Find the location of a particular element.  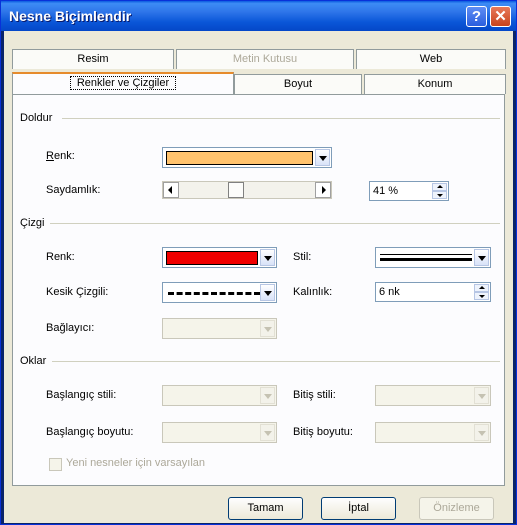

line-group: Çizgi is located at coordinates (260, 224).